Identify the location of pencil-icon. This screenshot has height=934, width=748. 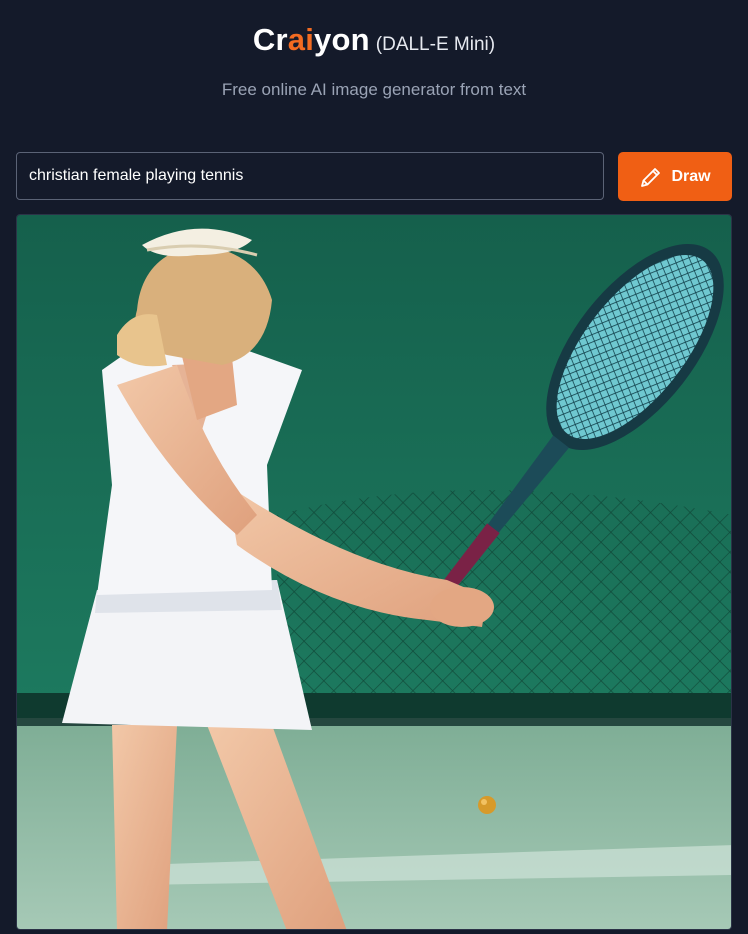
(651, 177).